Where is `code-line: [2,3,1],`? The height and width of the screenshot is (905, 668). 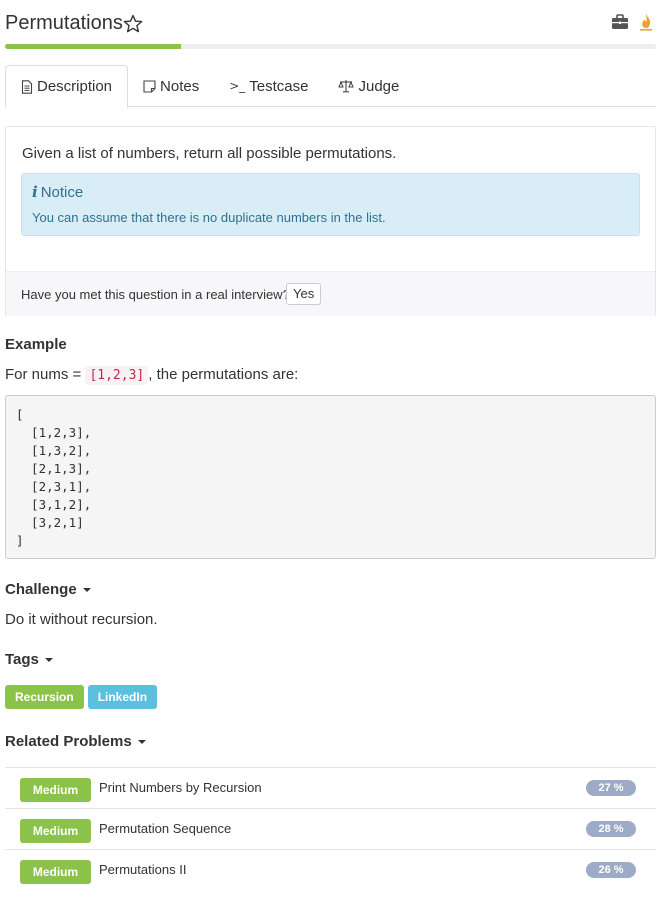 code-line: [2,3,1], is located at coordinates (54, 486).